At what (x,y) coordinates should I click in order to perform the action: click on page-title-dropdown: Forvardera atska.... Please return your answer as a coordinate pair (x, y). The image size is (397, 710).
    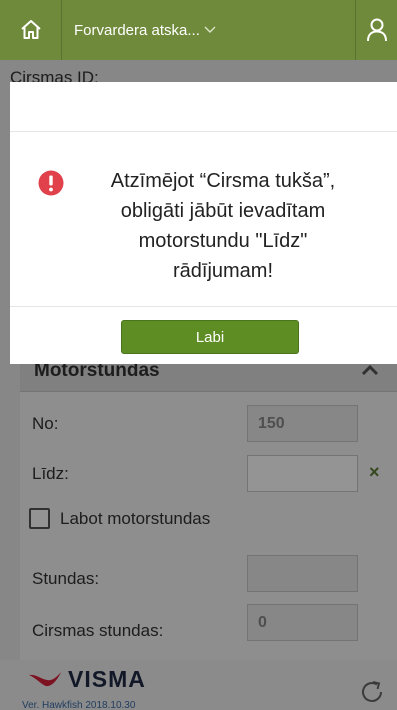
    Looking at the image, I should click on (208, 30).